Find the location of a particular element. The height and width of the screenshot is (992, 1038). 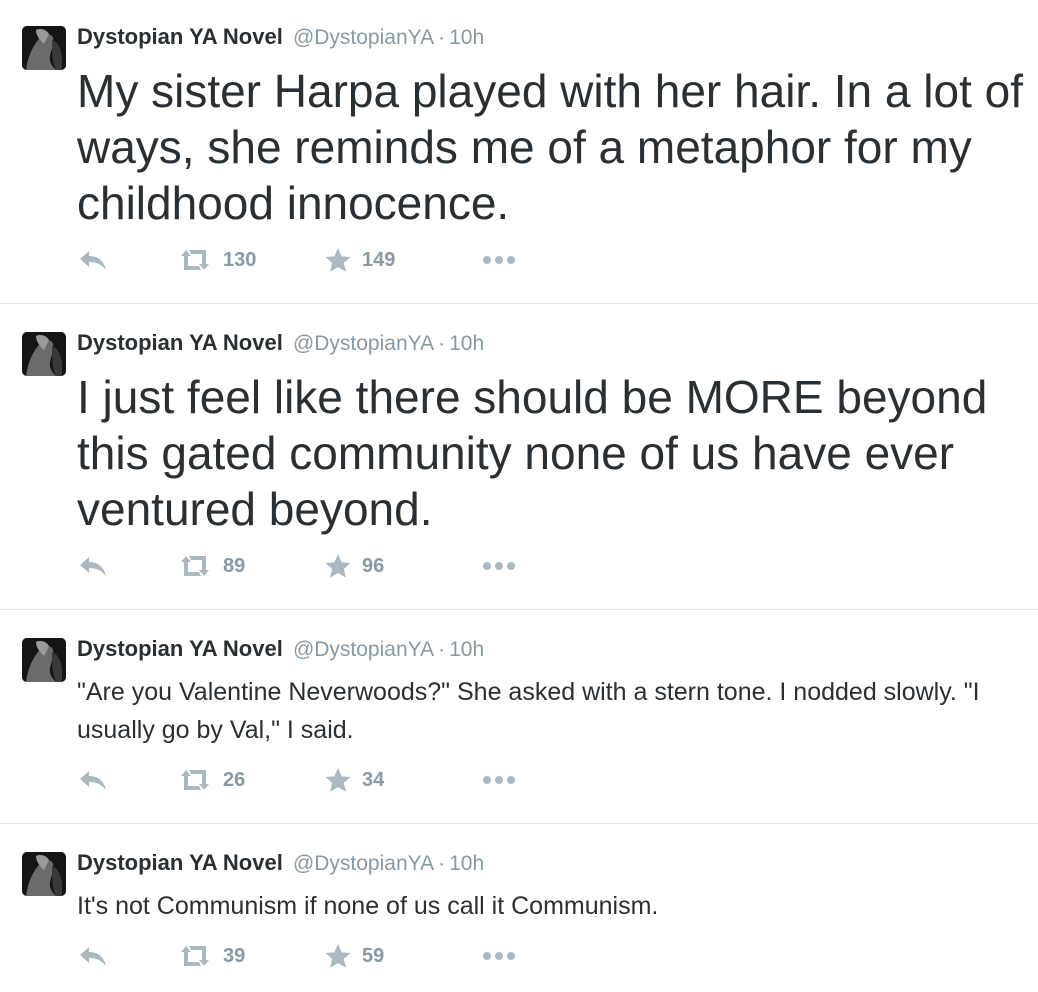

tweet-actions: 39 59 is located at coordinates (327, 956).